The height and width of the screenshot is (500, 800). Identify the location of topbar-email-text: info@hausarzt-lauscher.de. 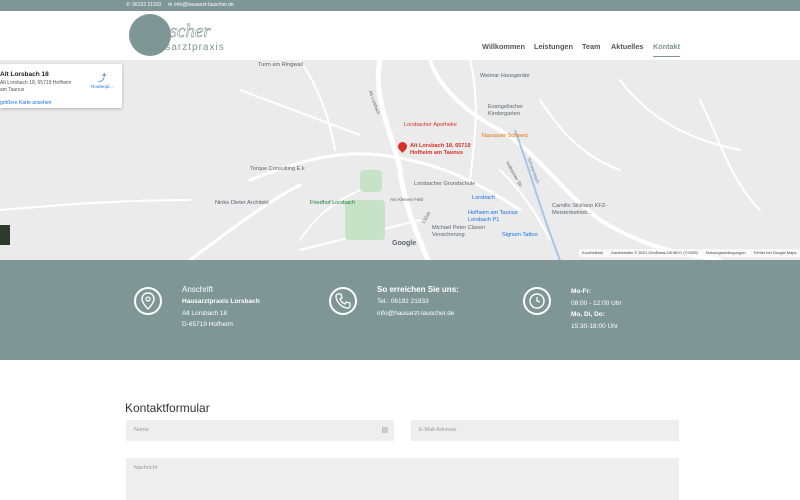
(204, 5).